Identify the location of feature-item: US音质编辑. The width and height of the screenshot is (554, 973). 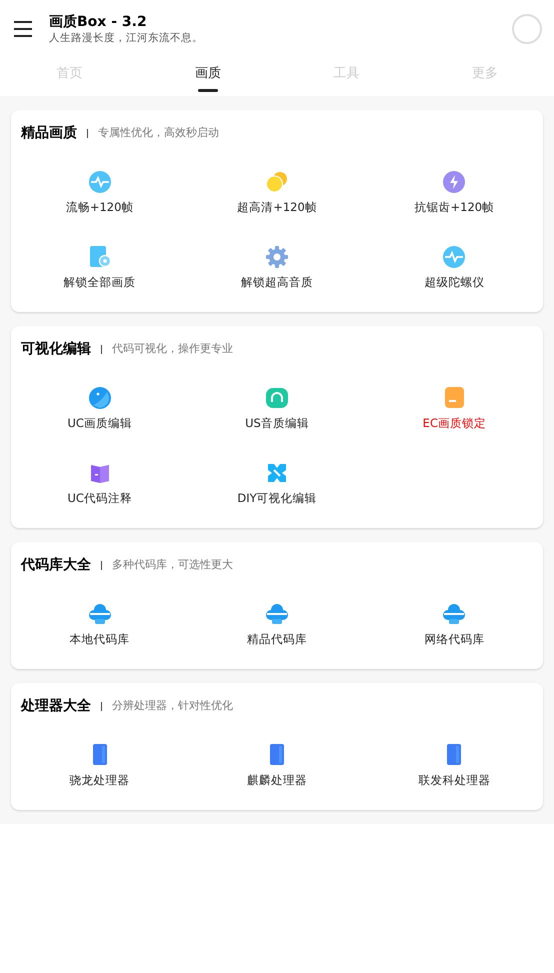
(277, 409).